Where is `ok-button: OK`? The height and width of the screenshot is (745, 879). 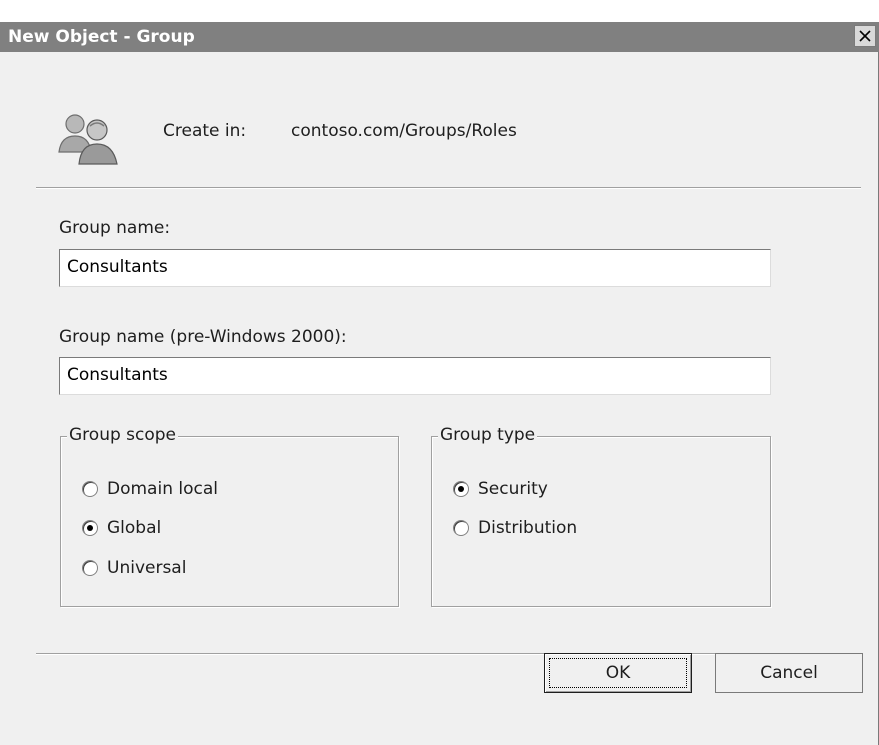 ok-button: OK is located at coordinates (618, 673).